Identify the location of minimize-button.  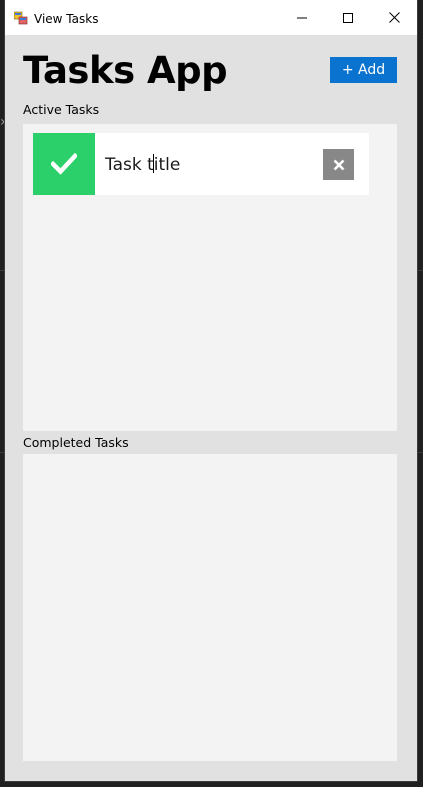
(302, 17).